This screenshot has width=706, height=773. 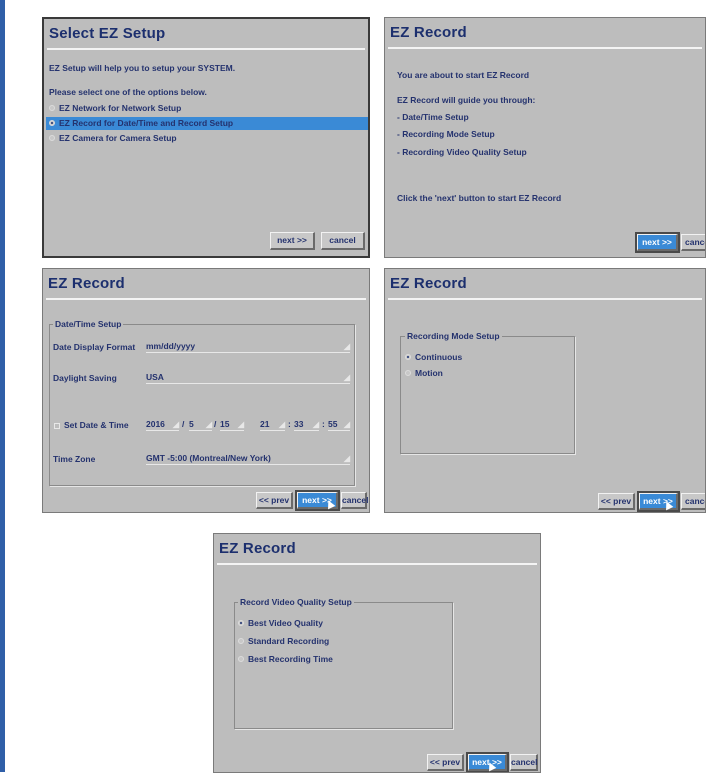 I want to click on option-label: Motion, so click(x=429, y=373).